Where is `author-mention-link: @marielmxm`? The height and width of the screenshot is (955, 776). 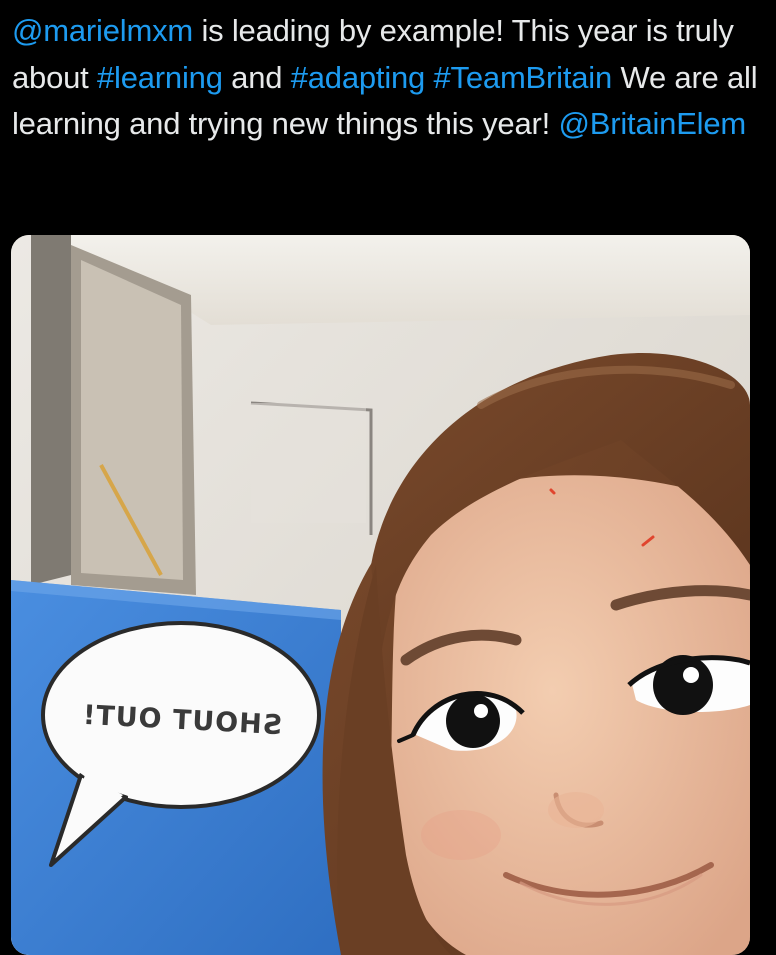
author-mention-link: @marielmxm is located at coordinates (102, 30).